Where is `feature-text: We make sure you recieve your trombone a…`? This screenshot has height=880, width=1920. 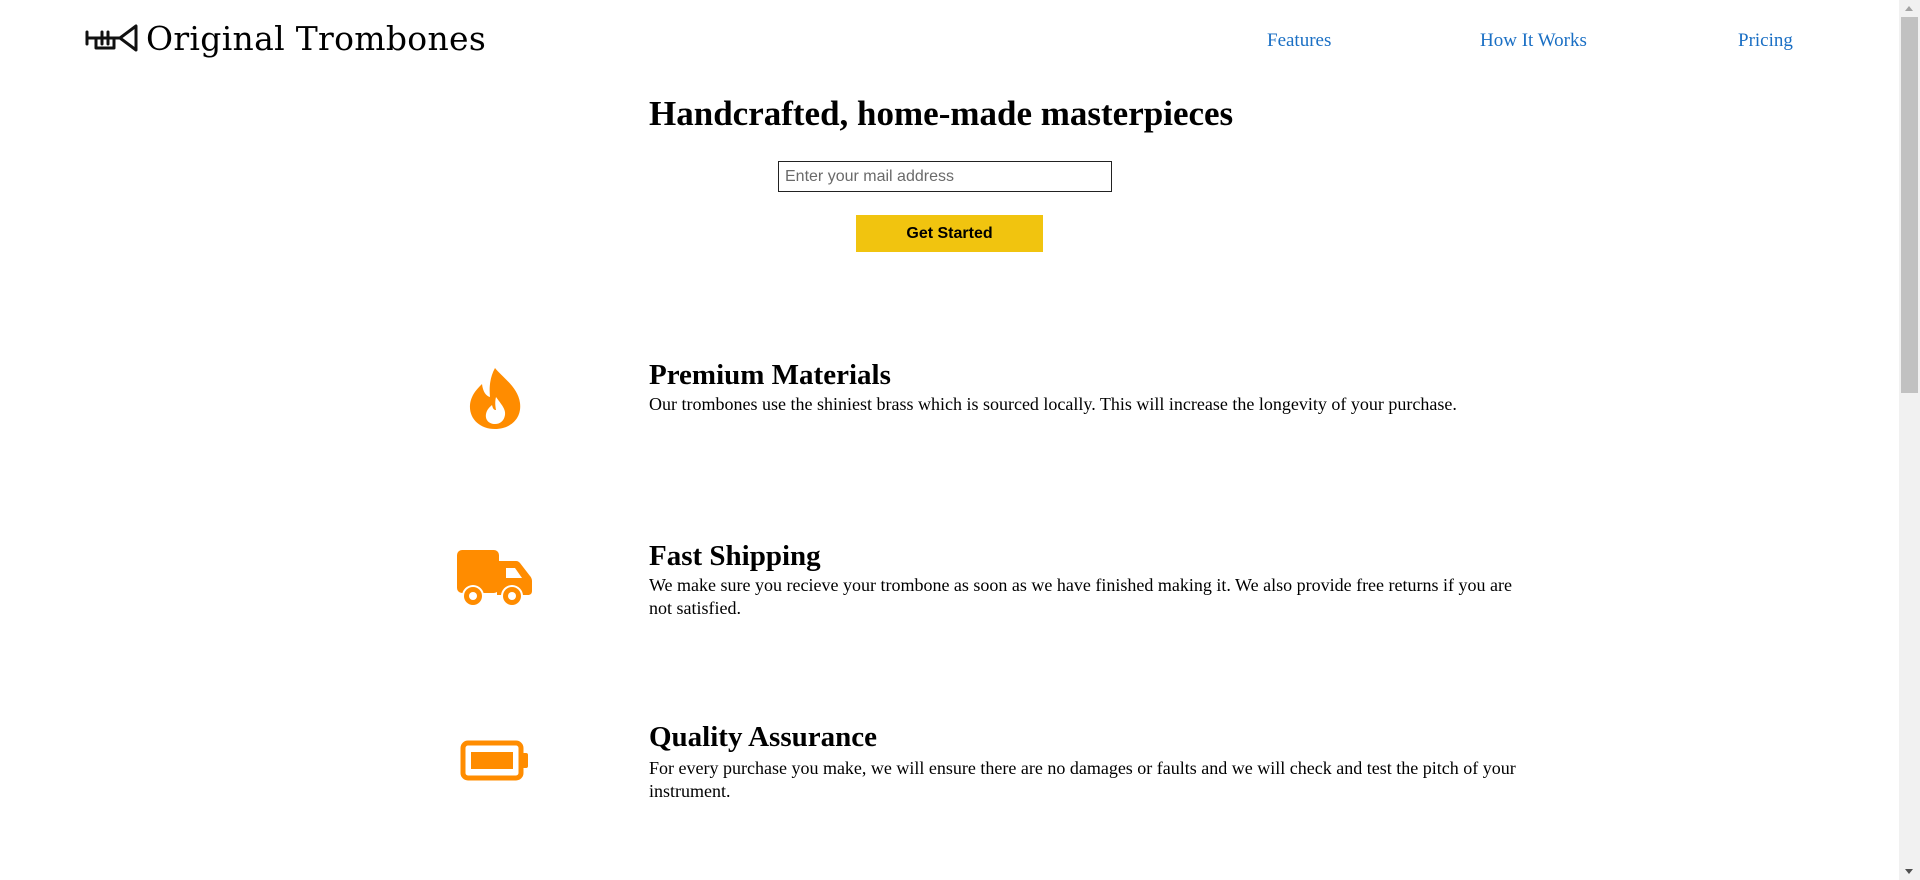
feature-text: We make sure you recieve your trombone a… is located at coordinates (1080, 596).